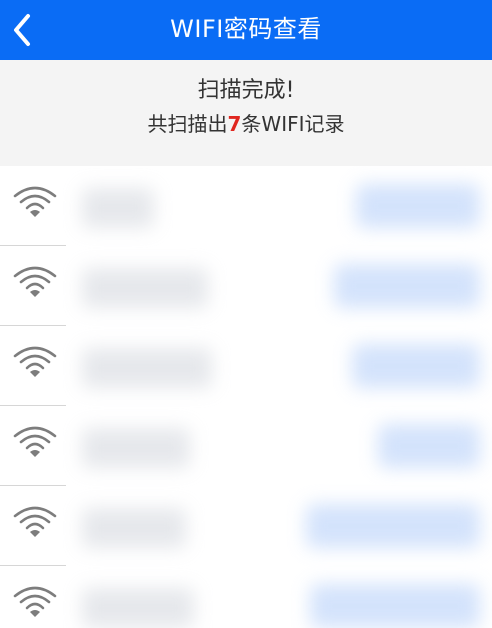 Image resolution: width=492 pixels, height=628 pixels. What do you see at coordinates (234, 124) in the screenshot?
I see `result-count: 7` at bounding box center [234, 124].